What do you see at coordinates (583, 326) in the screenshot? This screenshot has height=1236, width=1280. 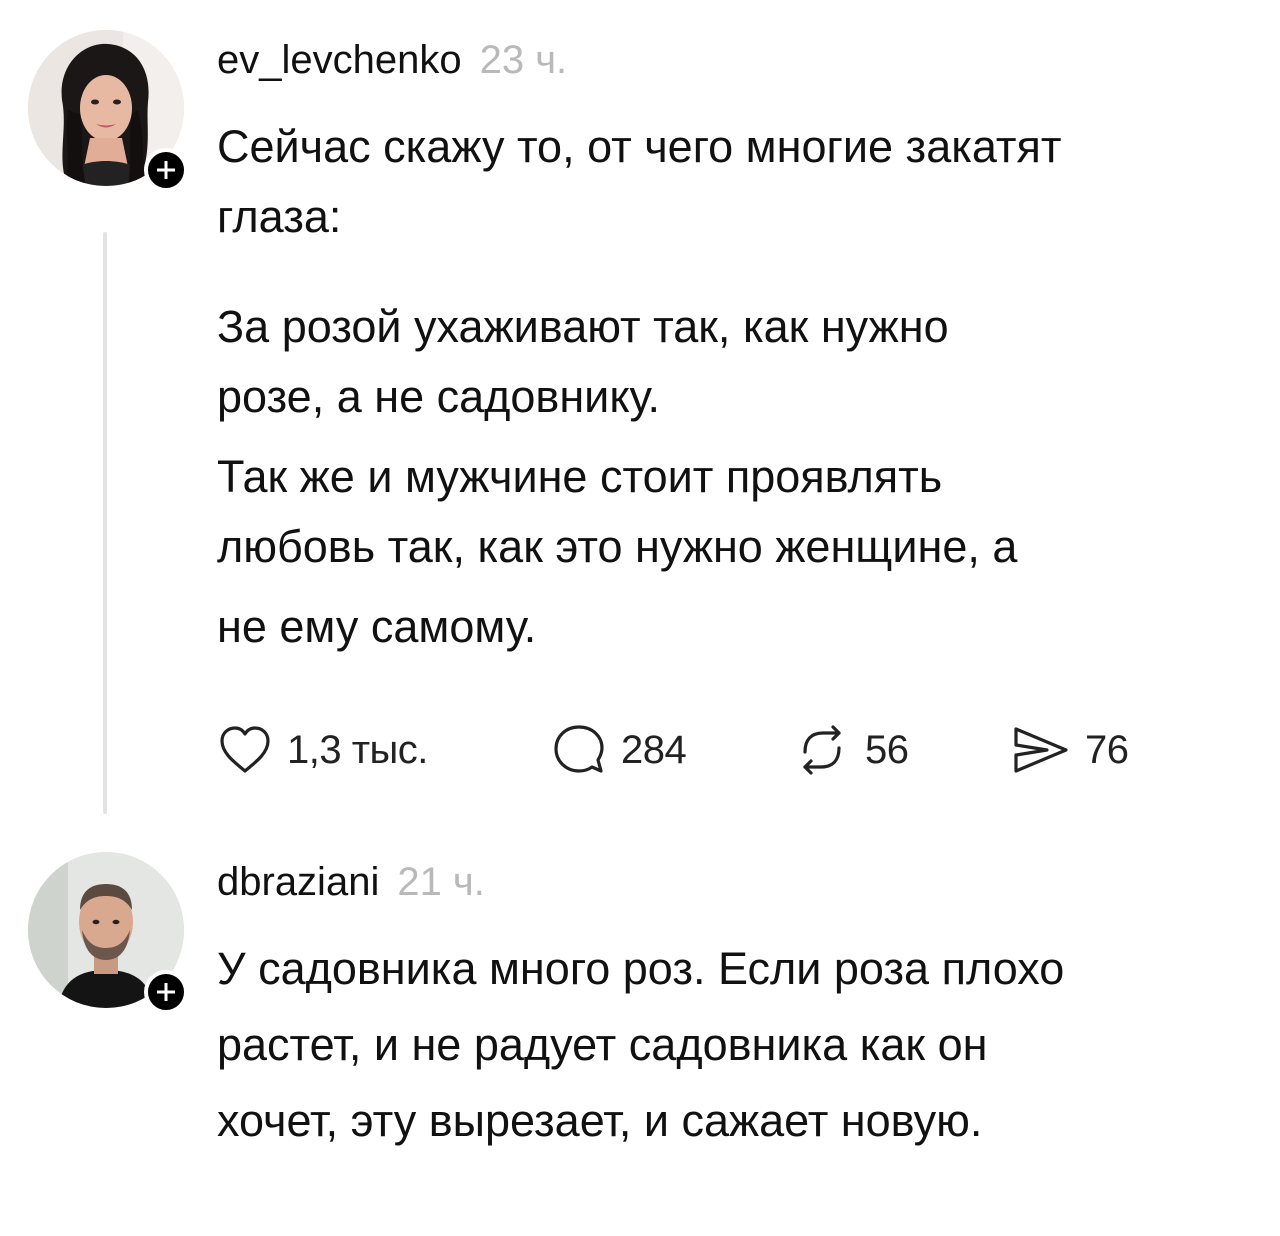 I see `post-text-line: За розой ухаживают так, как нужно` at bounding box center [583, 326].